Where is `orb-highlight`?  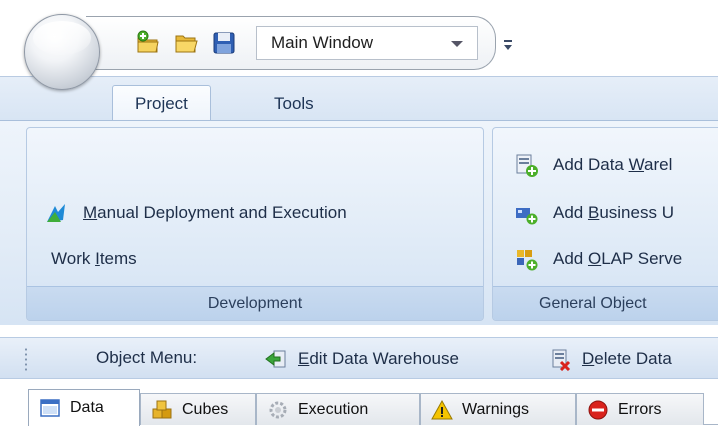
orb-highlight is located at coordinates (62, 38).